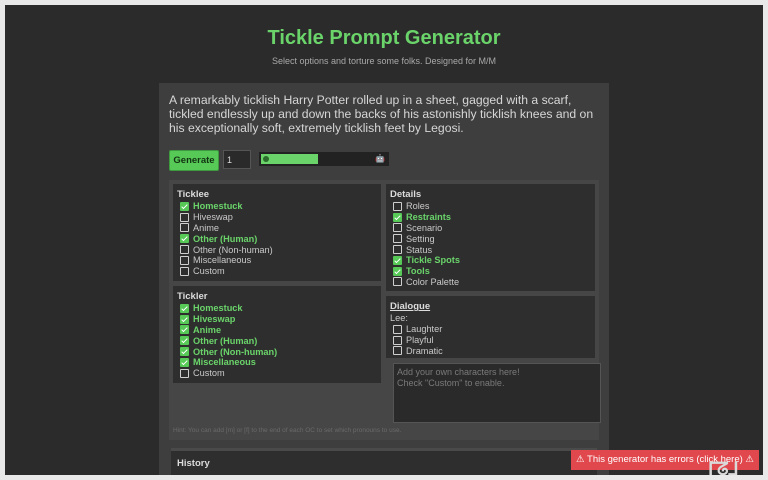 The width and height of the screenshot is (768, 480). What do you see at coordinates (266, 159) in the screenshot?
I see `progress-dot-icon` at bounding box center [266, 159].